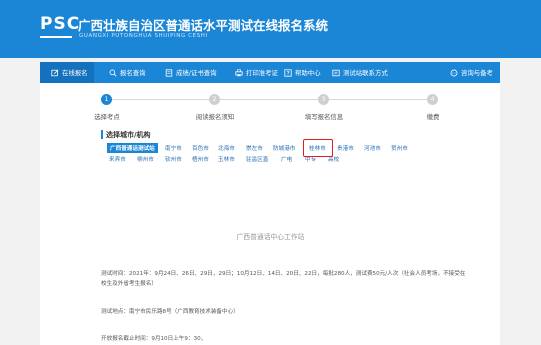  Describe the element at coordinates (55, 73) in the screenshot. I see `edit-icon` at that location.